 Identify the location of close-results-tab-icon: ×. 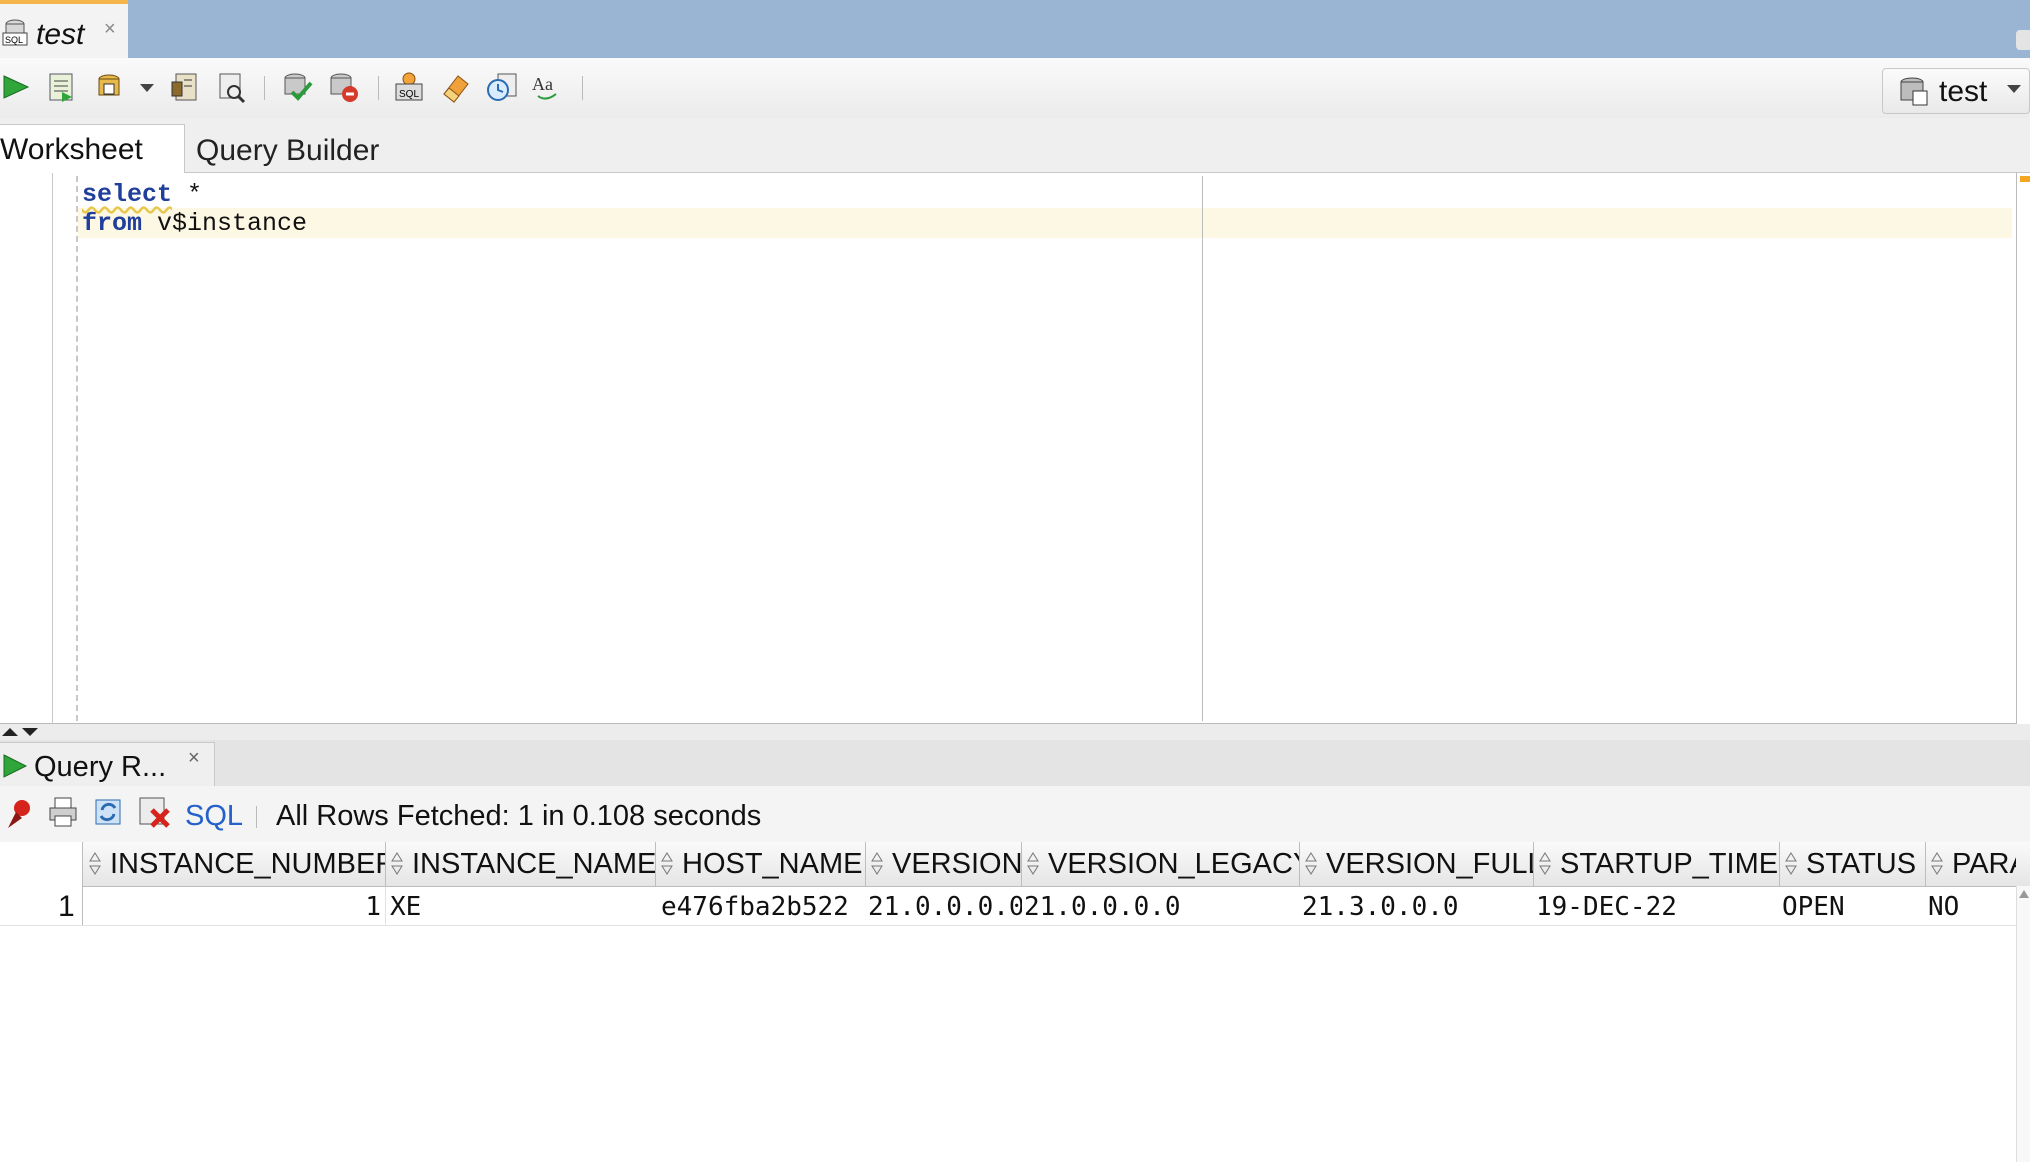
(194, 758).